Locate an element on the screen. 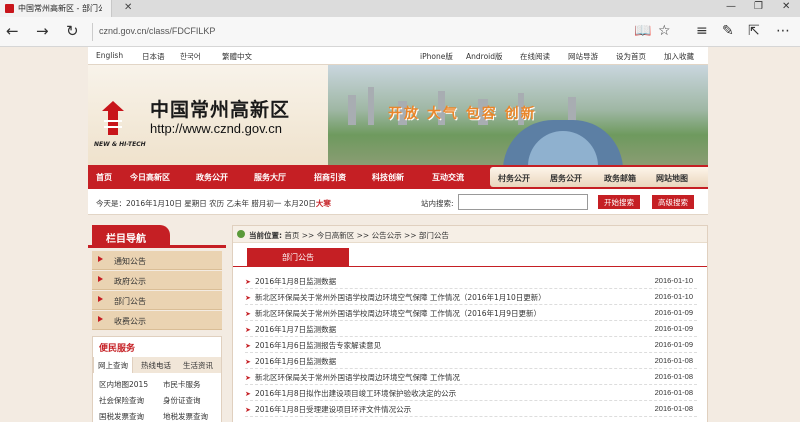  service-link: 身份证查询 is located at coordinates (182, 400).